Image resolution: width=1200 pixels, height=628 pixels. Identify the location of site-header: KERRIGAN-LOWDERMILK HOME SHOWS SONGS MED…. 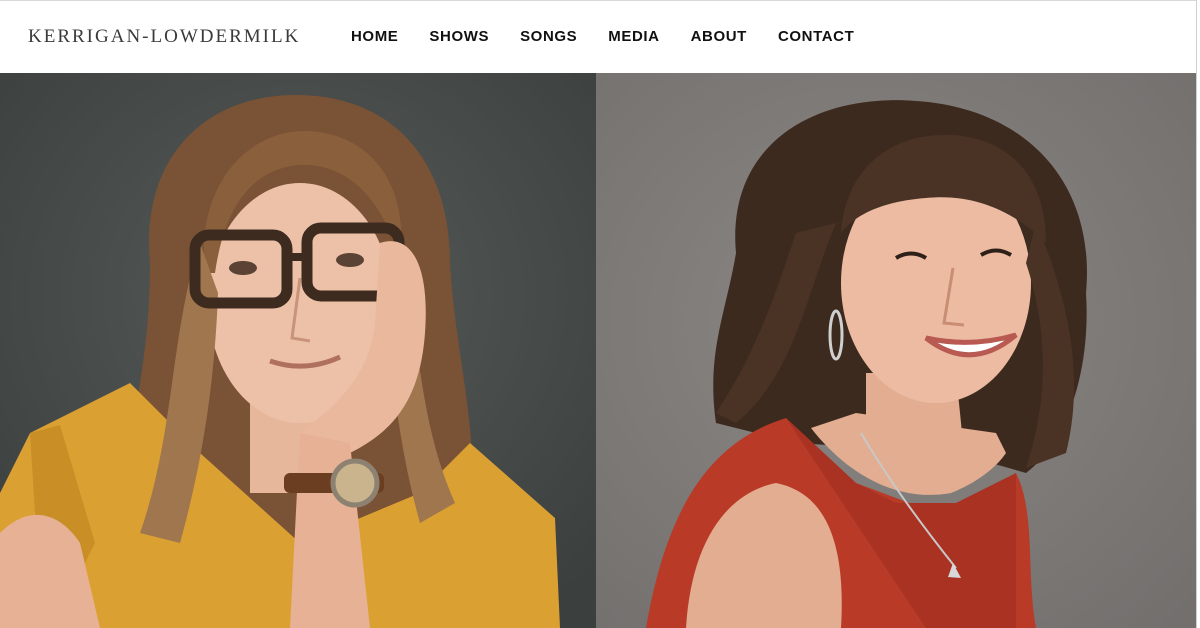
(598, 36).